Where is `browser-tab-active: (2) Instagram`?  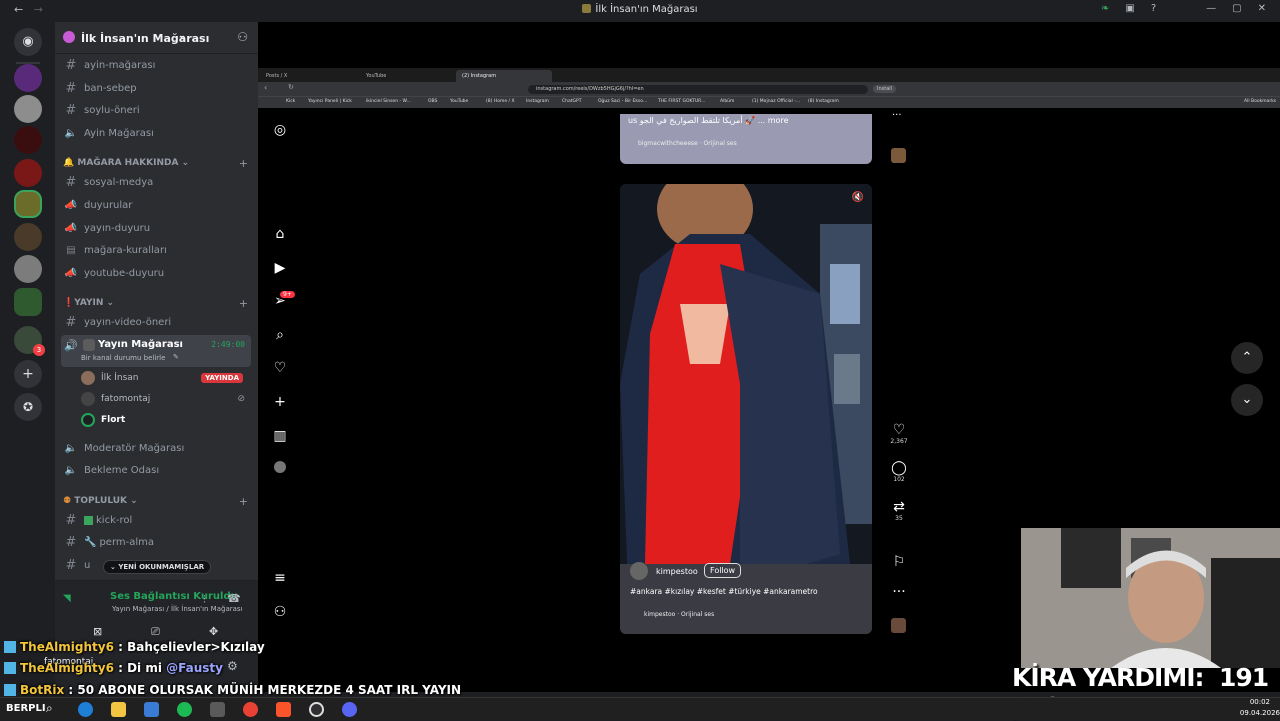
browser-tab-active: (2) Instagram is located at coordinates (504, 76).